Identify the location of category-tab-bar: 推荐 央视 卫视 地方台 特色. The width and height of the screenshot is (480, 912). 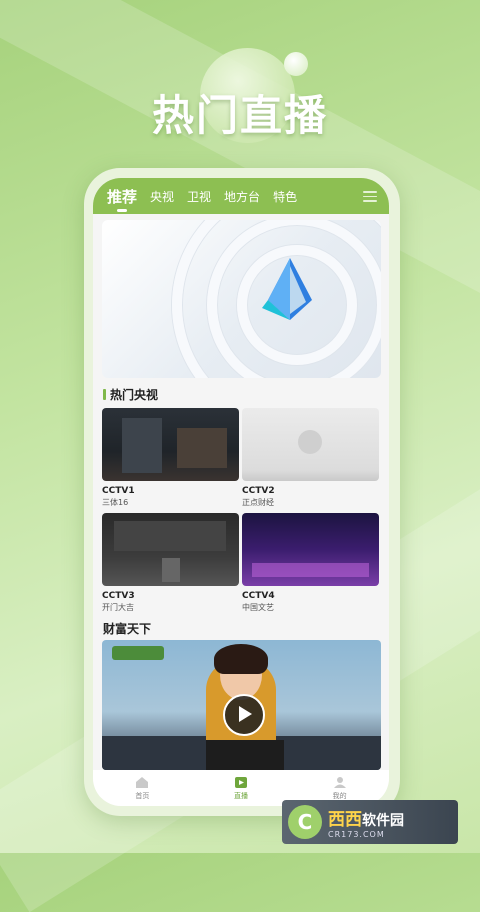
(241, 196).